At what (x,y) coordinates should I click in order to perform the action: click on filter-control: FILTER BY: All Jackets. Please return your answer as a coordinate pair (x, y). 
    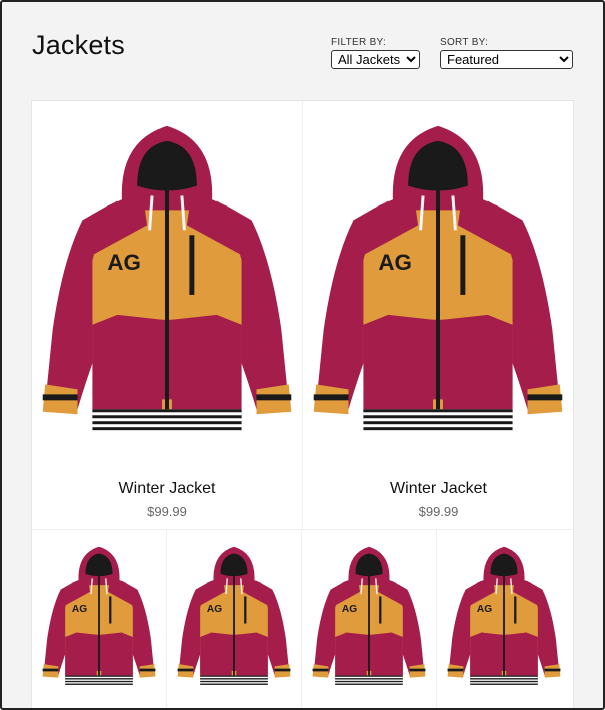
    Looking at the image, I should click on (375, 53).